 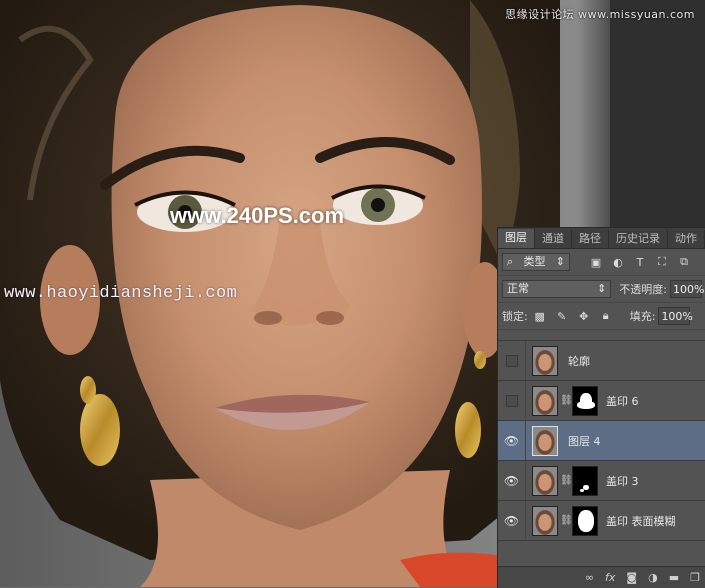 I want to click on panel-tab-bar: 图层 通道 路径 历史记录 动作, so click(x=601, y=238).